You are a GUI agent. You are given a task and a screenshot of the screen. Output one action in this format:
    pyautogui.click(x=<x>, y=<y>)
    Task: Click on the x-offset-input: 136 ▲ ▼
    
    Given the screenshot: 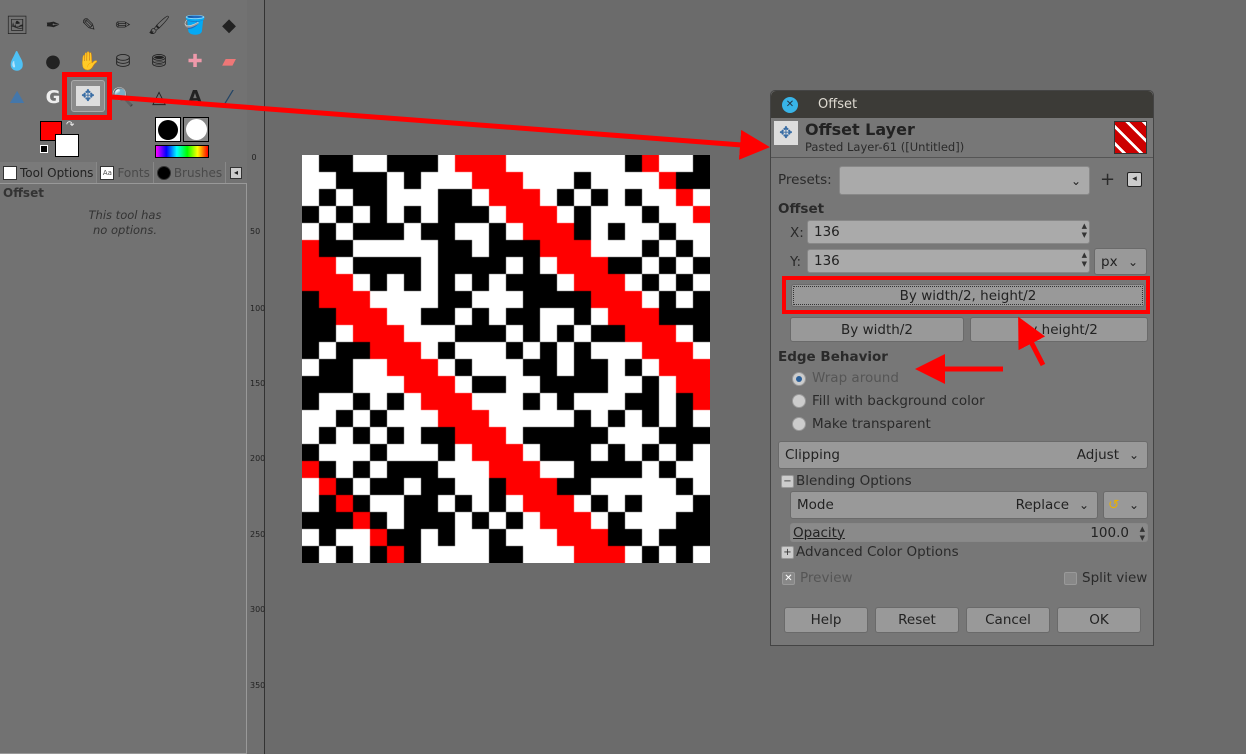 What is the action you would take?
    pyautogui.click(x=948, y=232)
    